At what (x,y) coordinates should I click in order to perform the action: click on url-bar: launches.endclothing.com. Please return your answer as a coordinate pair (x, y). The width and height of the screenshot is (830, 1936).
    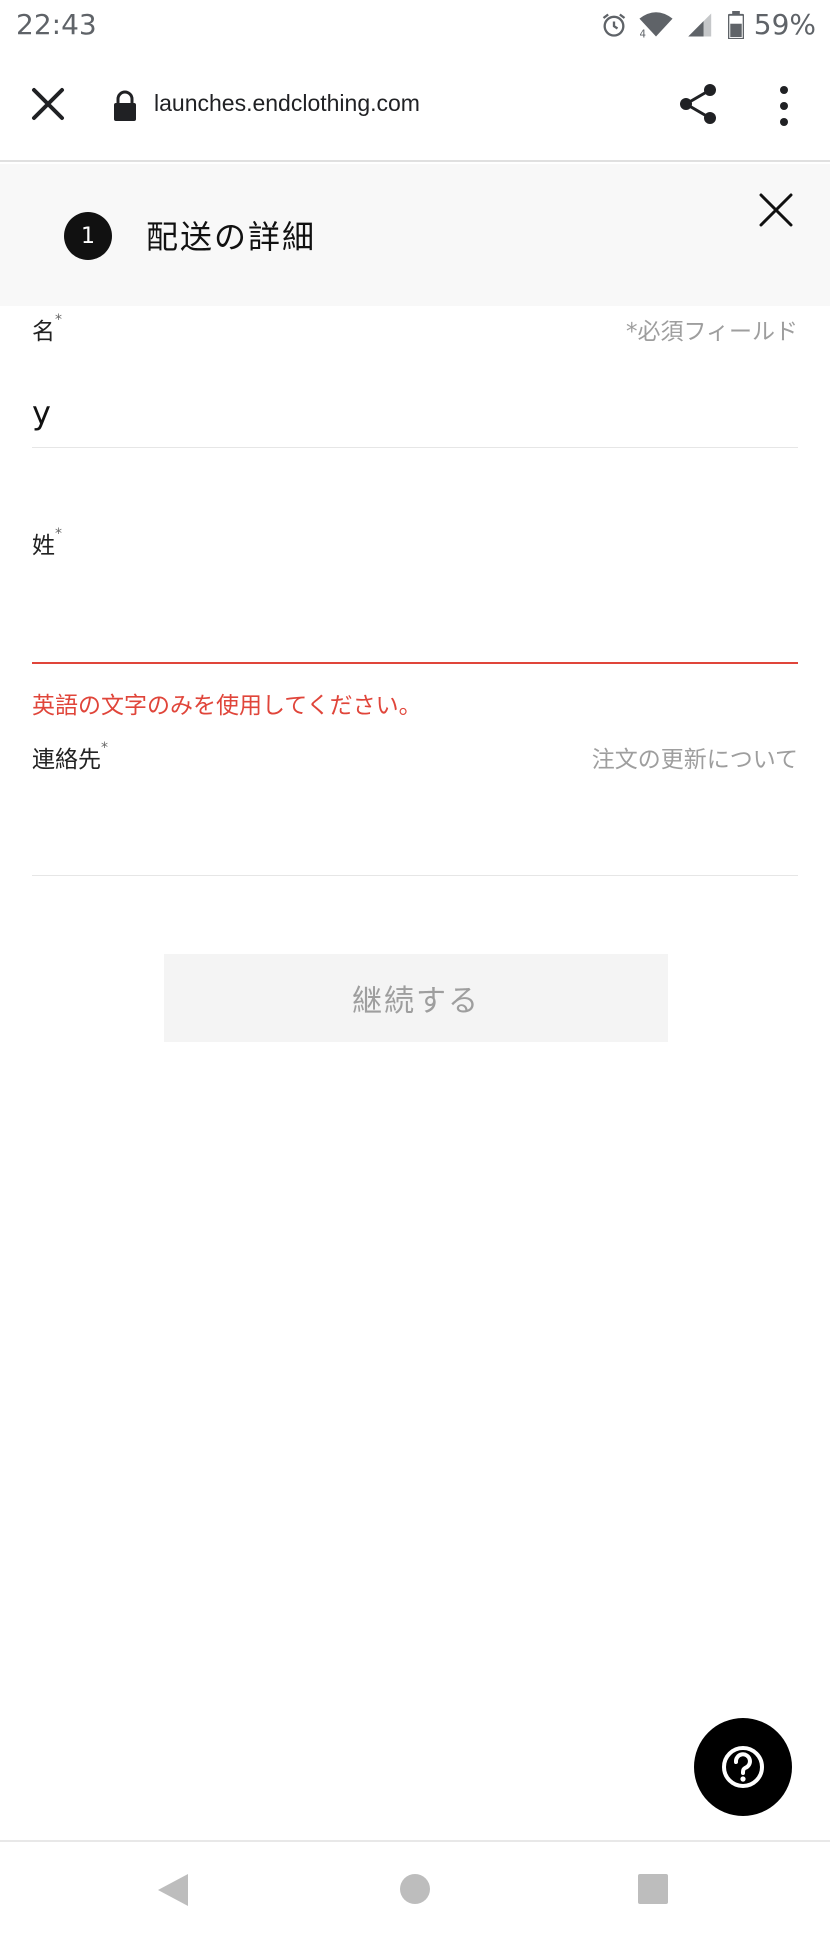
    Looking at the image, I should click on (287, 103).